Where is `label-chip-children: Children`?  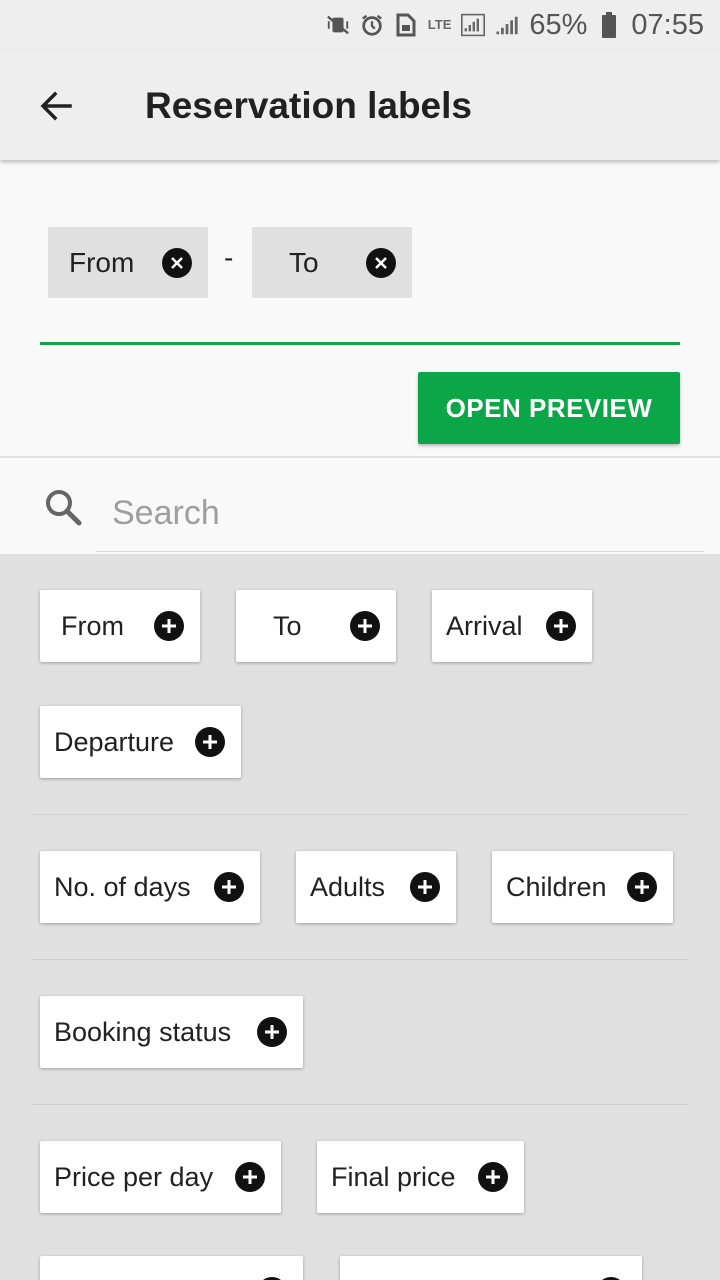 label-chip-children: Children is located at coordinates (582, 887).